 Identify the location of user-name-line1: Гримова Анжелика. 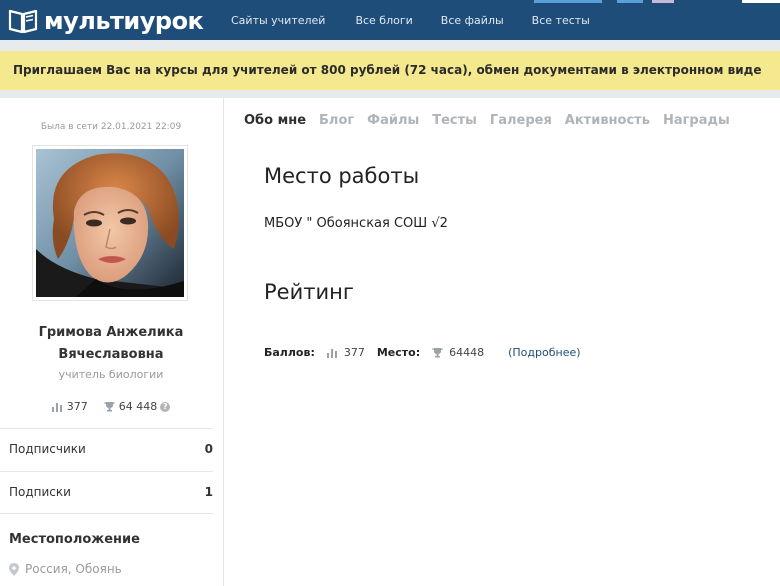
(111, 332).